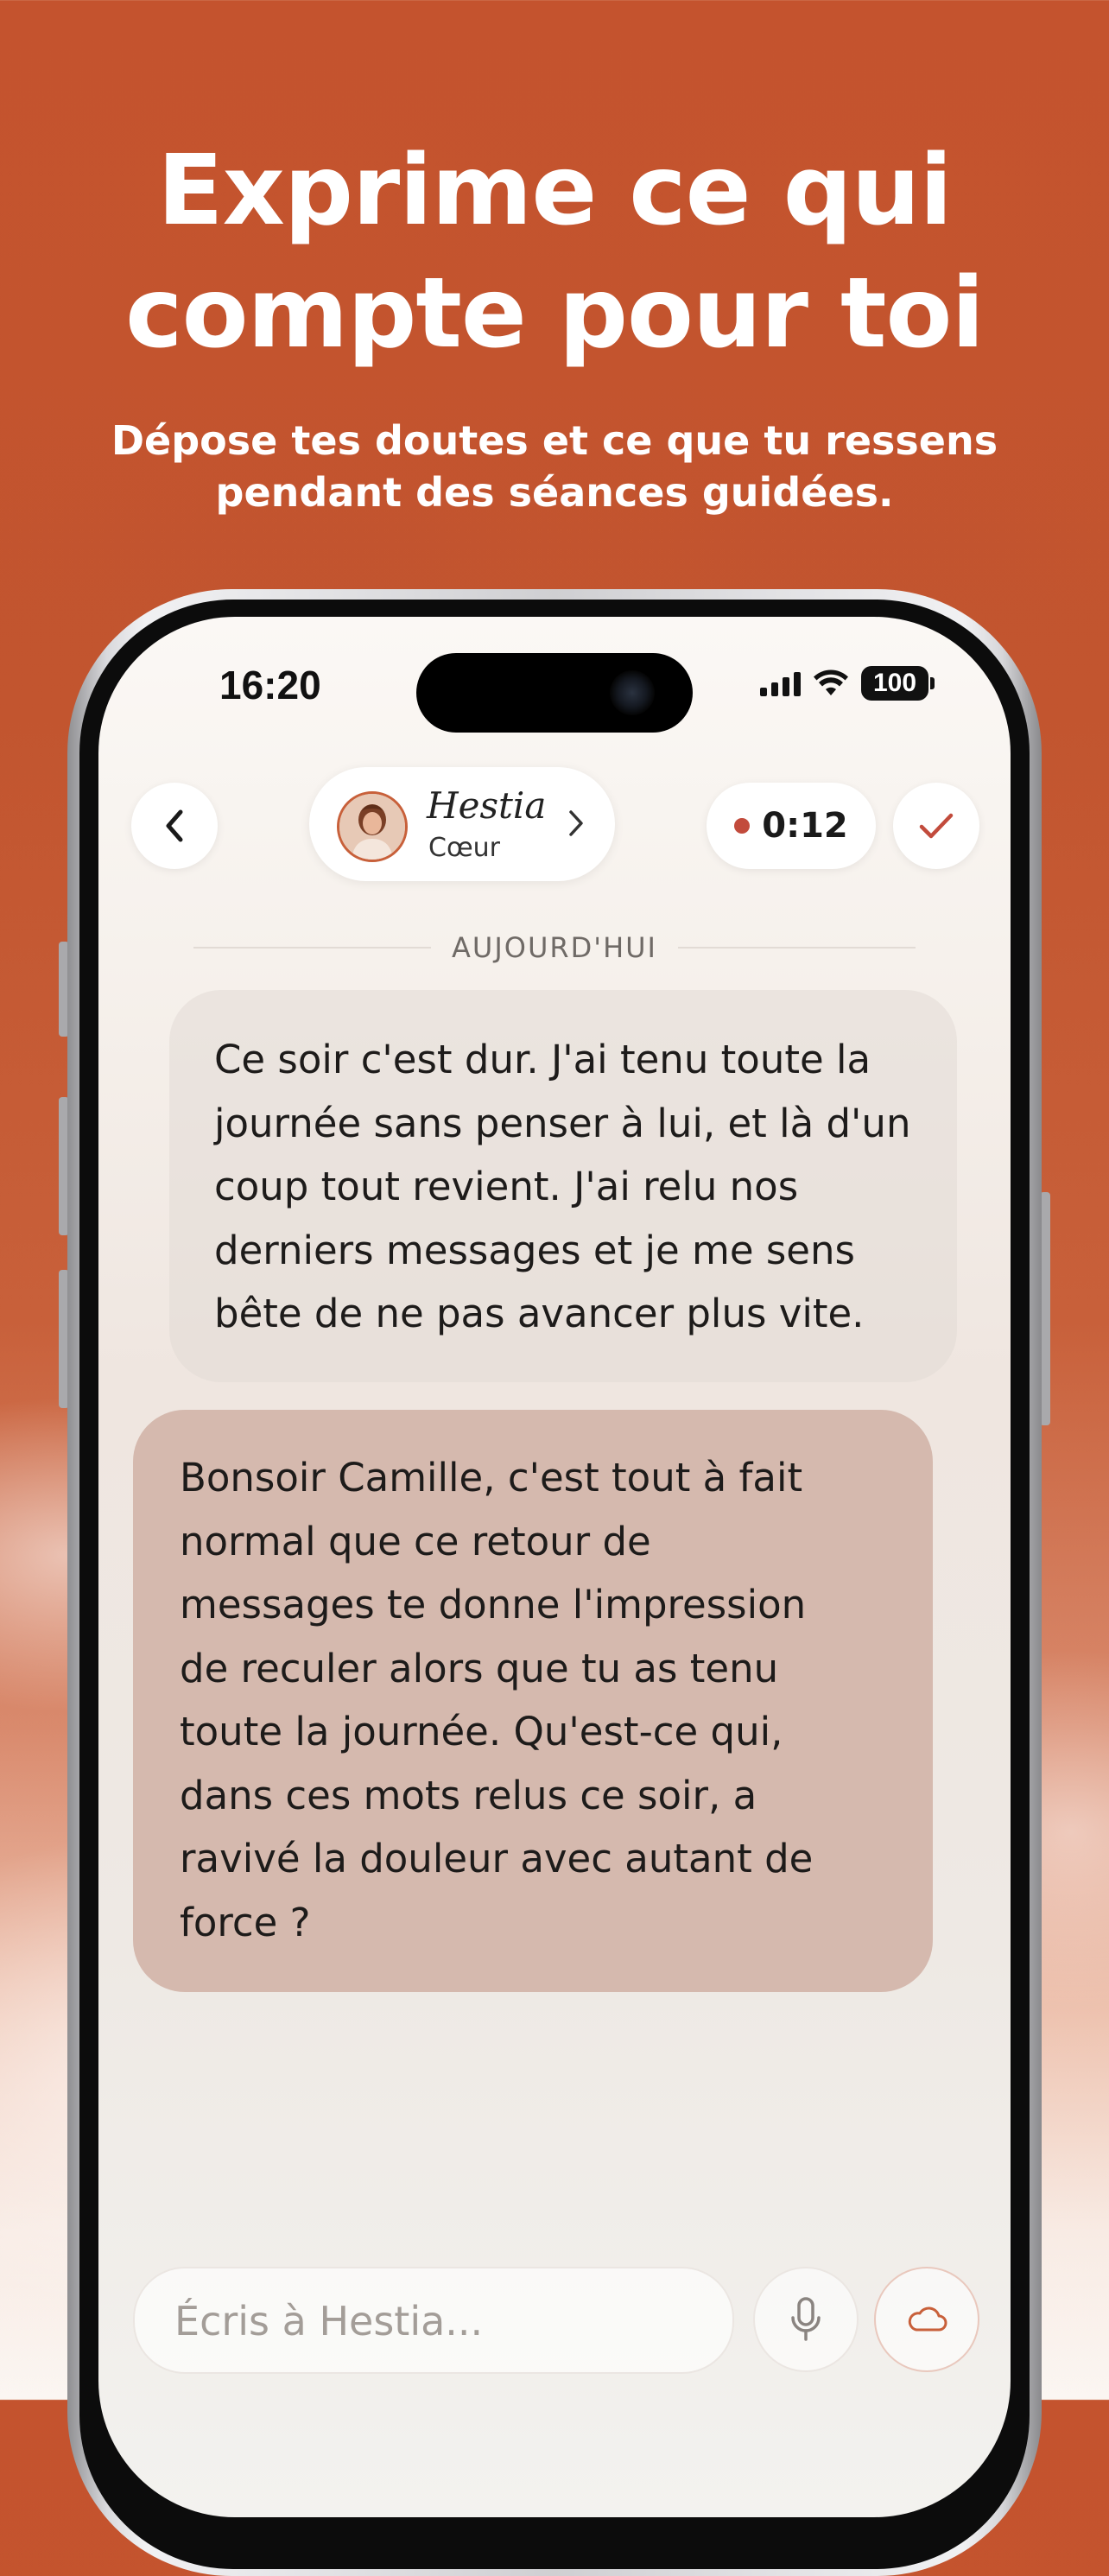 The width and height of the screenshot is (1109, 2576). I want to click on cloud-icon, so click(927, 2319).